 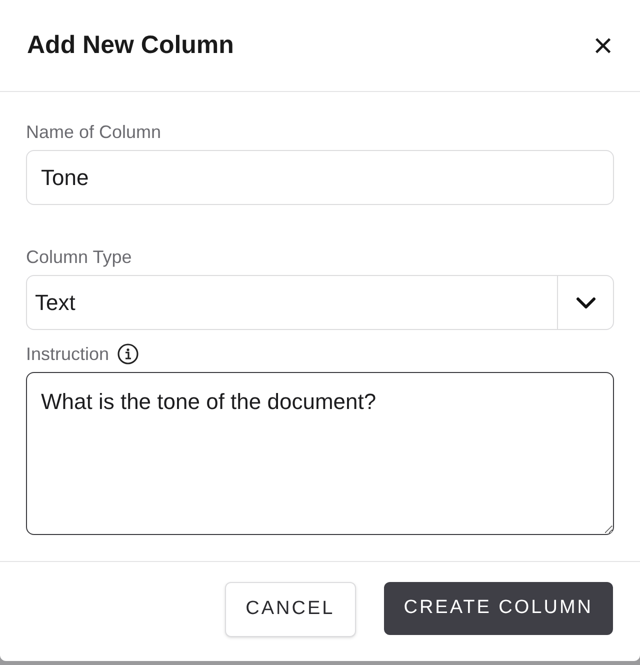 I want to click on column-name-field: Tone, so click(x=320, y=177).